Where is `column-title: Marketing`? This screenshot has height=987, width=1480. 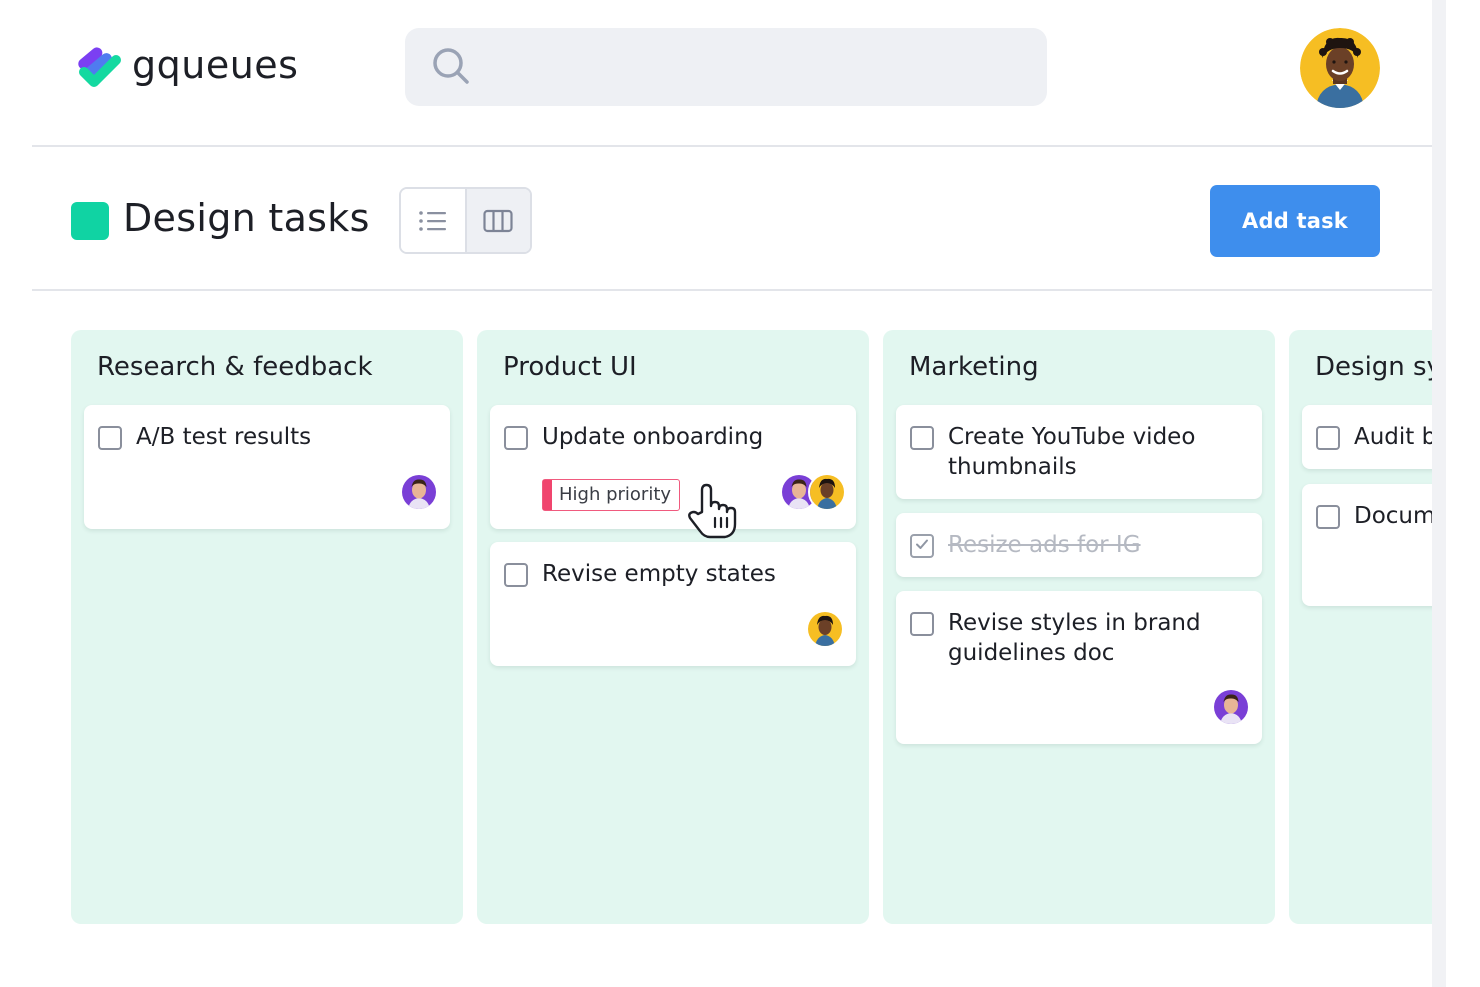
column-title: Marketing is located at coordinates (974, 367).